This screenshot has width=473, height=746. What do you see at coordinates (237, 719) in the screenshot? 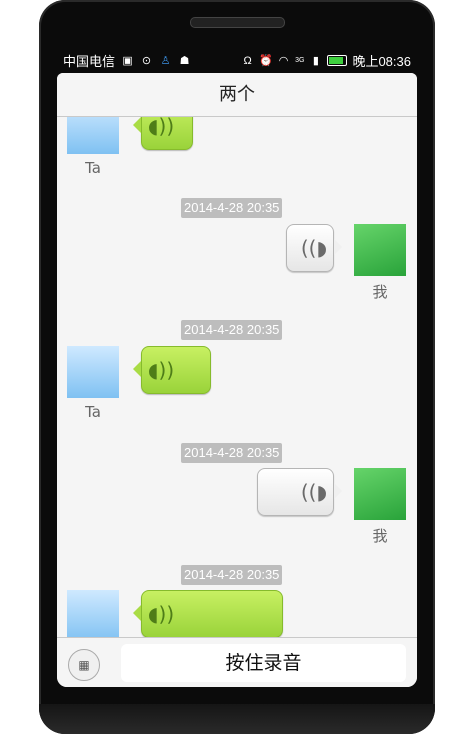
I see `phone-chin` at bounding box center [237, 719].